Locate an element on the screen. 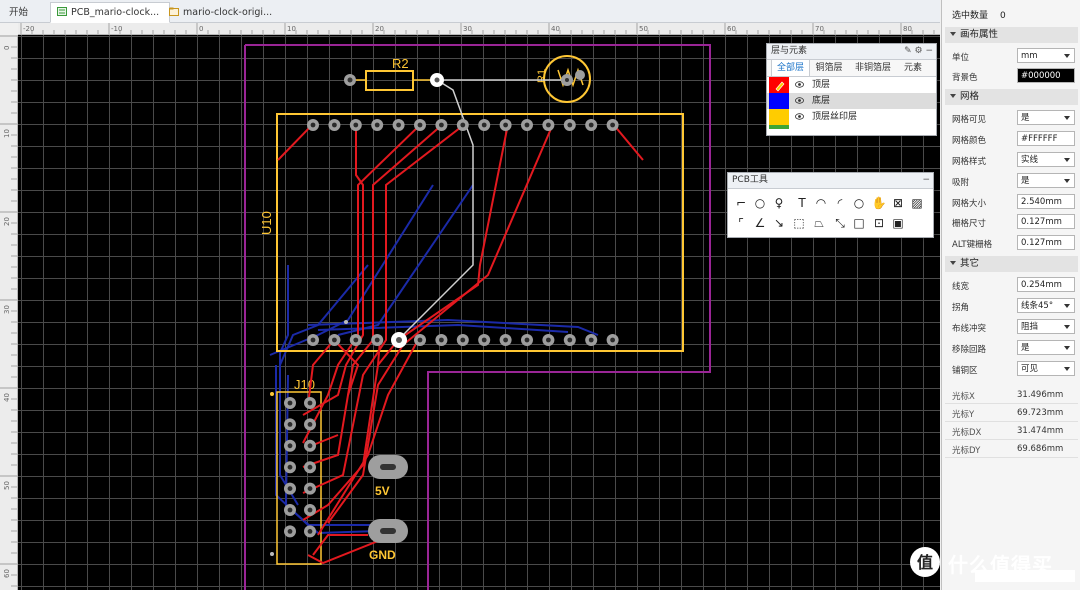 Image resolution: width=1080 pixels, height=590 pixels. layers-panel: 层与元素 ✎ ⚙ − 全部层 铜箔层 非铜箔层 元素 顶层 底层 顶层丝印层 is located at coordinates (851, 89).